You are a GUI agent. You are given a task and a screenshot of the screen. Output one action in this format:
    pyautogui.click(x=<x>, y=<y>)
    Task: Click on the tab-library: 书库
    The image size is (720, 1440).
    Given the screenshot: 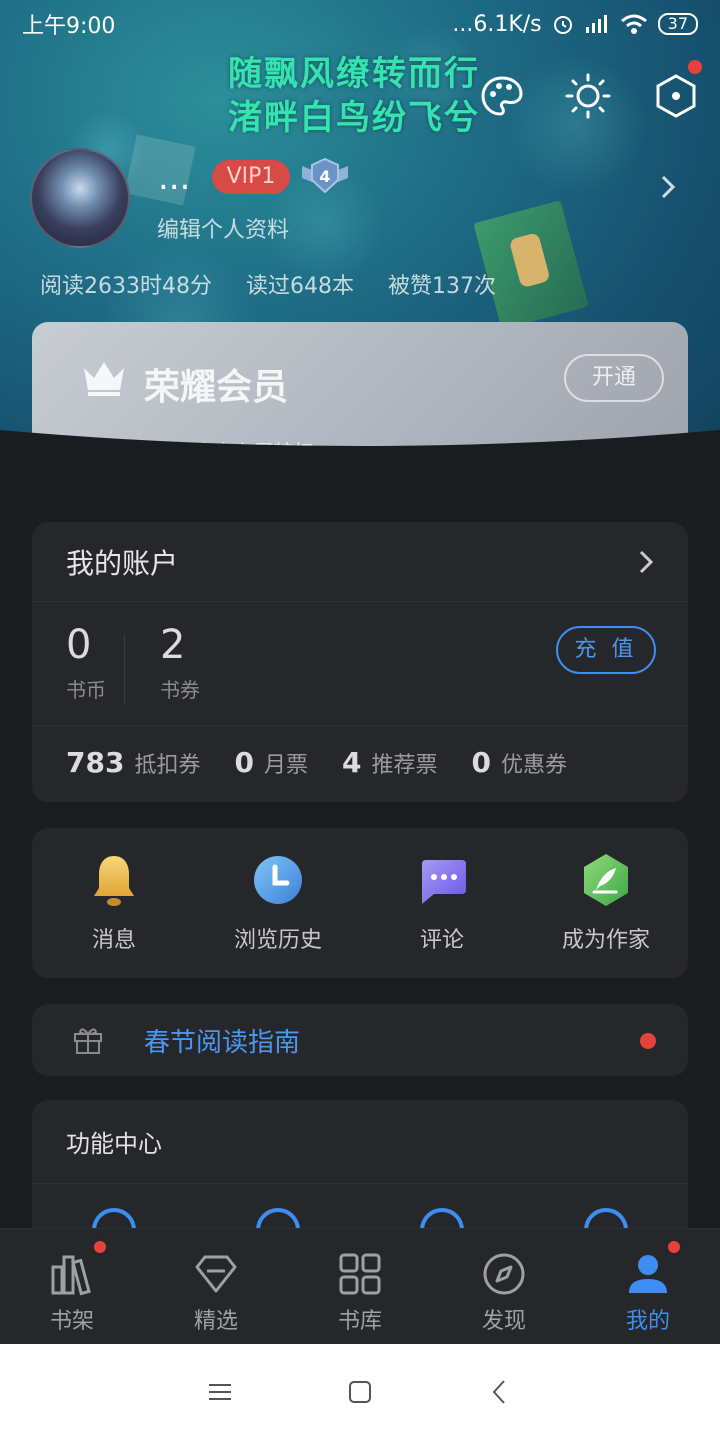 What is the action you would take?
    pyautogui.click(x=360, y=1286)
    